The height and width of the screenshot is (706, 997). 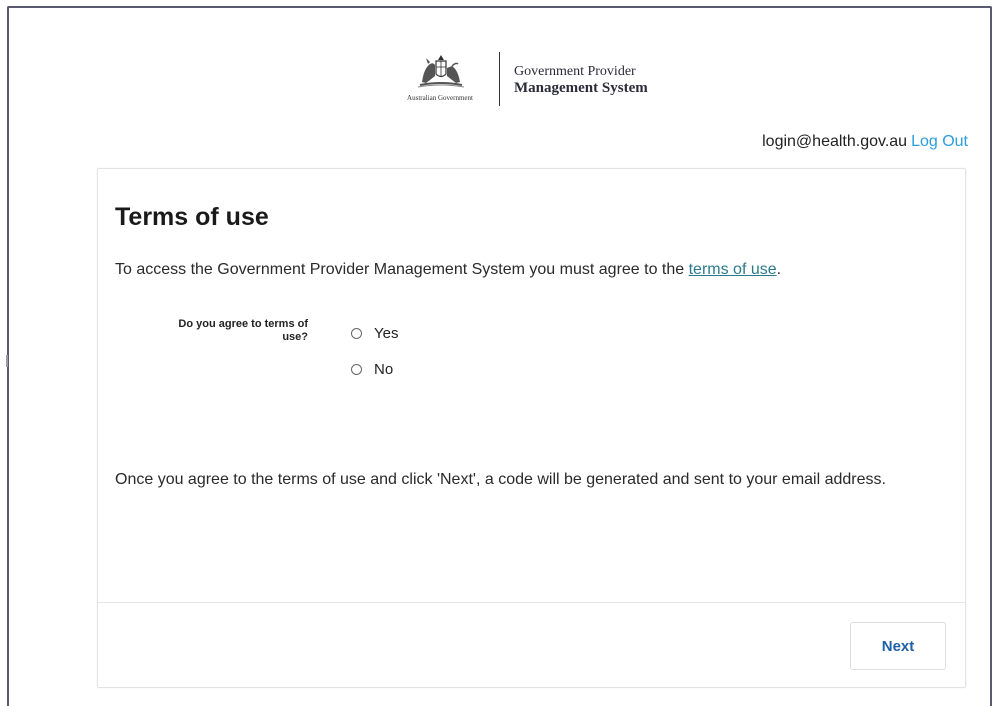 What do you see at coordinates (372, 369) in the screenshot?
I see `radio-option-no: No` at bounding box center [372, 369].